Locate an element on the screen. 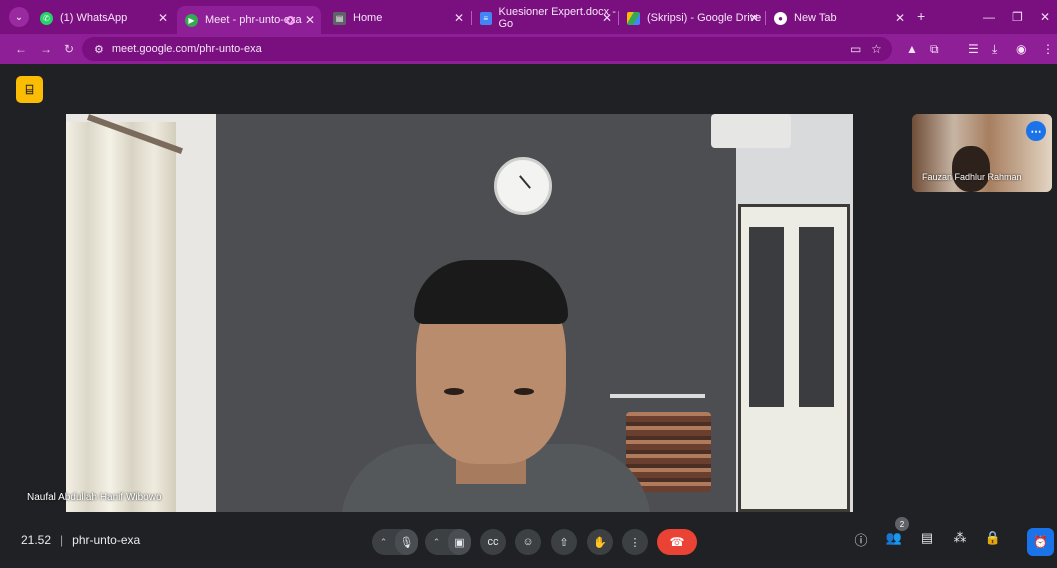  browser-menu-icon: ⋮ is located at coordinates (1048, 49).